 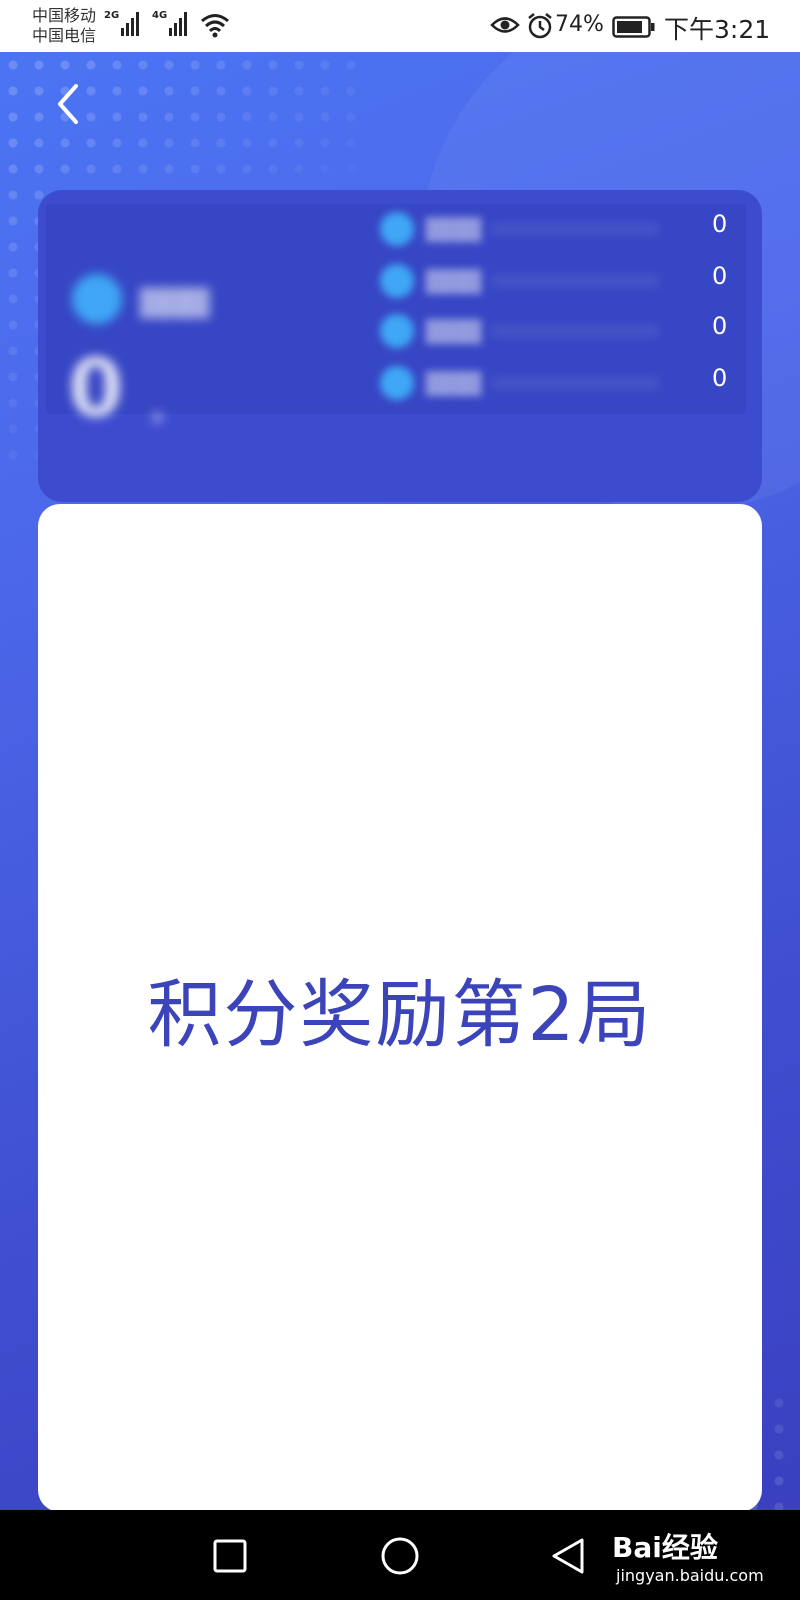 I want to click on signal-4g: 4G, so click(x=170, y=23).